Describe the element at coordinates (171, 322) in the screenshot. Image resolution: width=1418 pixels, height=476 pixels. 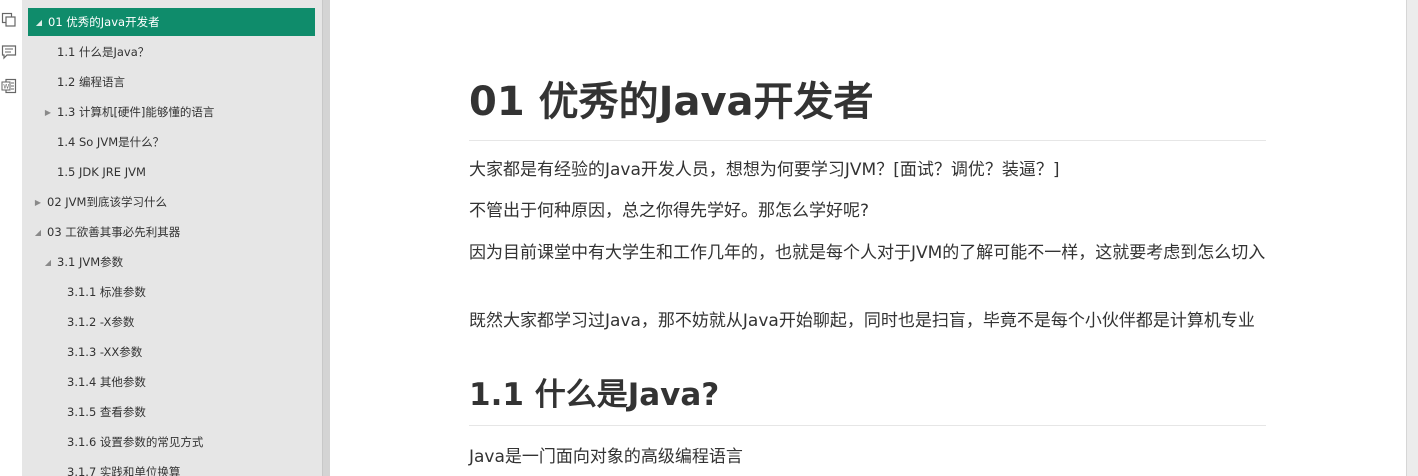
I see `toc-item-3-1-2: 3.1.2 -X参数` at that location.